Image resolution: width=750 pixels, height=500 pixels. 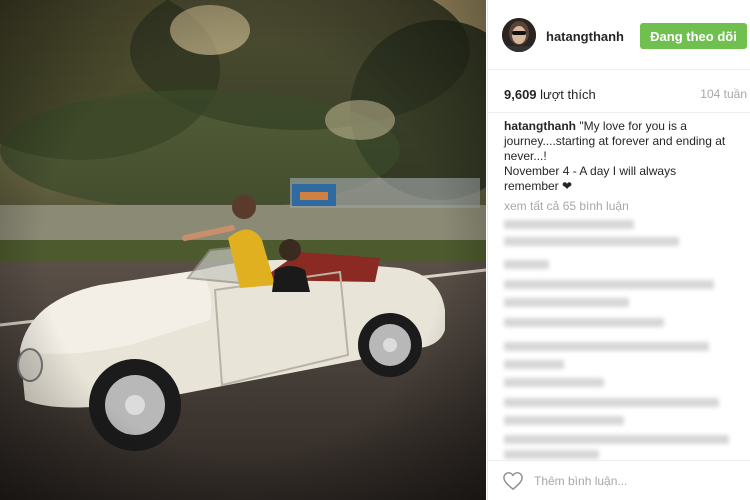 I want to click on post-header: hatangthanh Đang theo dõi, so click(x=619, y=35).